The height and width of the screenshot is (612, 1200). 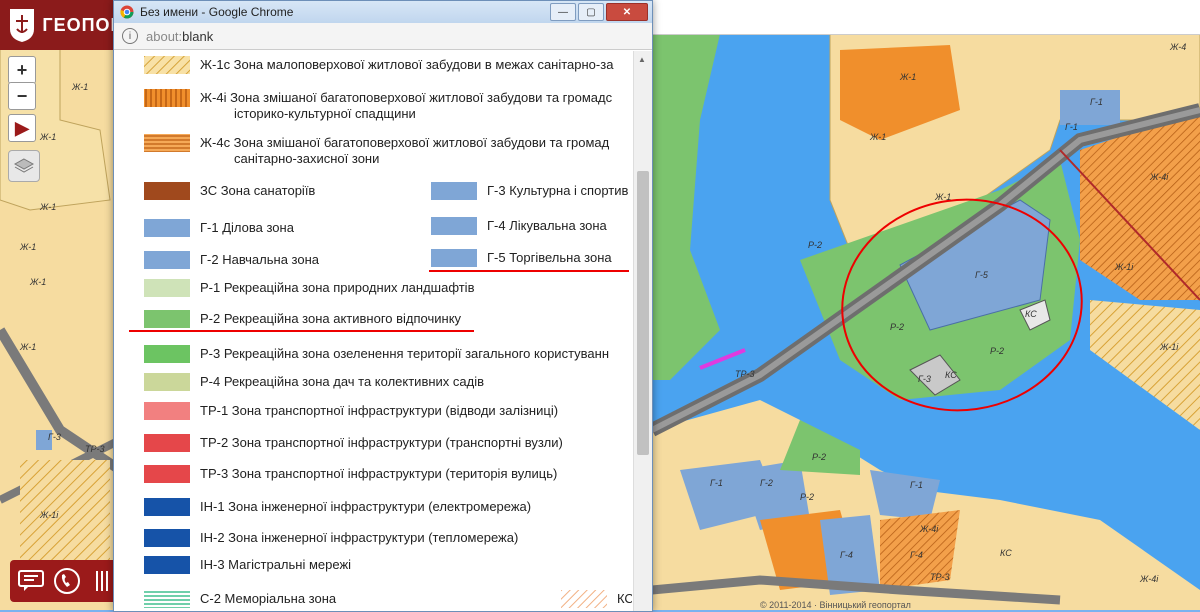 What do you see at coordinates (591, 12) in the screenshot?
I see `maximize-button: ▢` at bounding box center [591, 12].